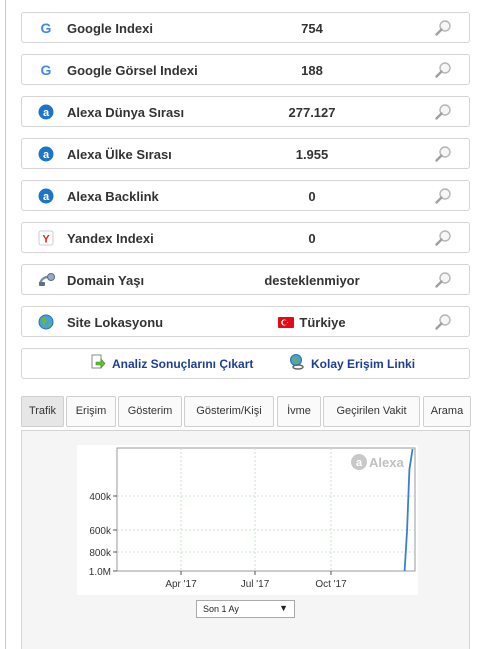 This screenshot has width=483, height=649. I want to click on alexa-watermark: a Alexa, so click(377, 462).